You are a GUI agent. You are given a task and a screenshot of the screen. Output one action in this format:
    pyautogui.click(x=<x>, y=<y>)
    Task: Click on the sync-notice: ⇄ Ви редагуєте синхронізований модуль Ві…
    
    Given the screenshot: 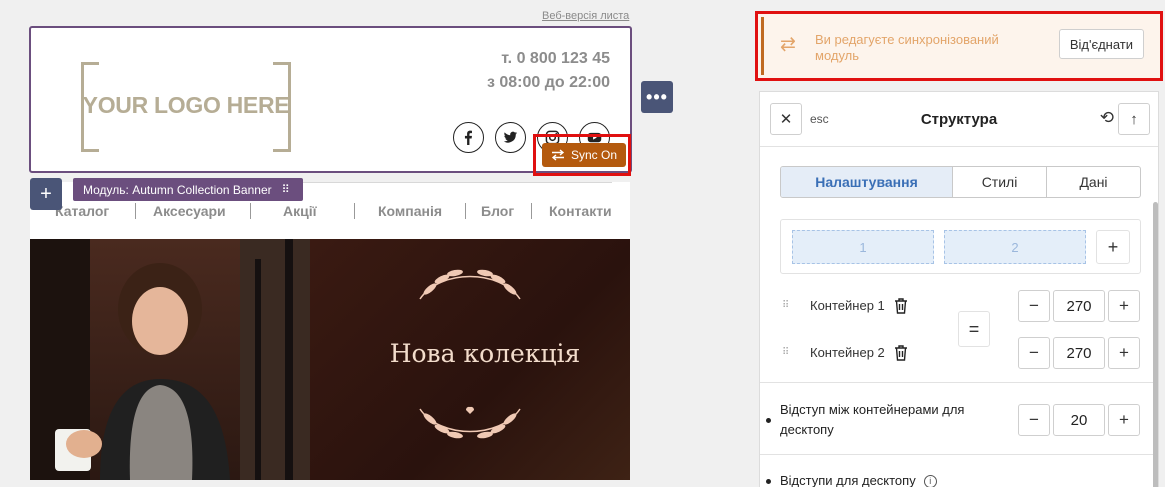 What is the action you would take?
    pyautogui.click(x=959, y=46)
    